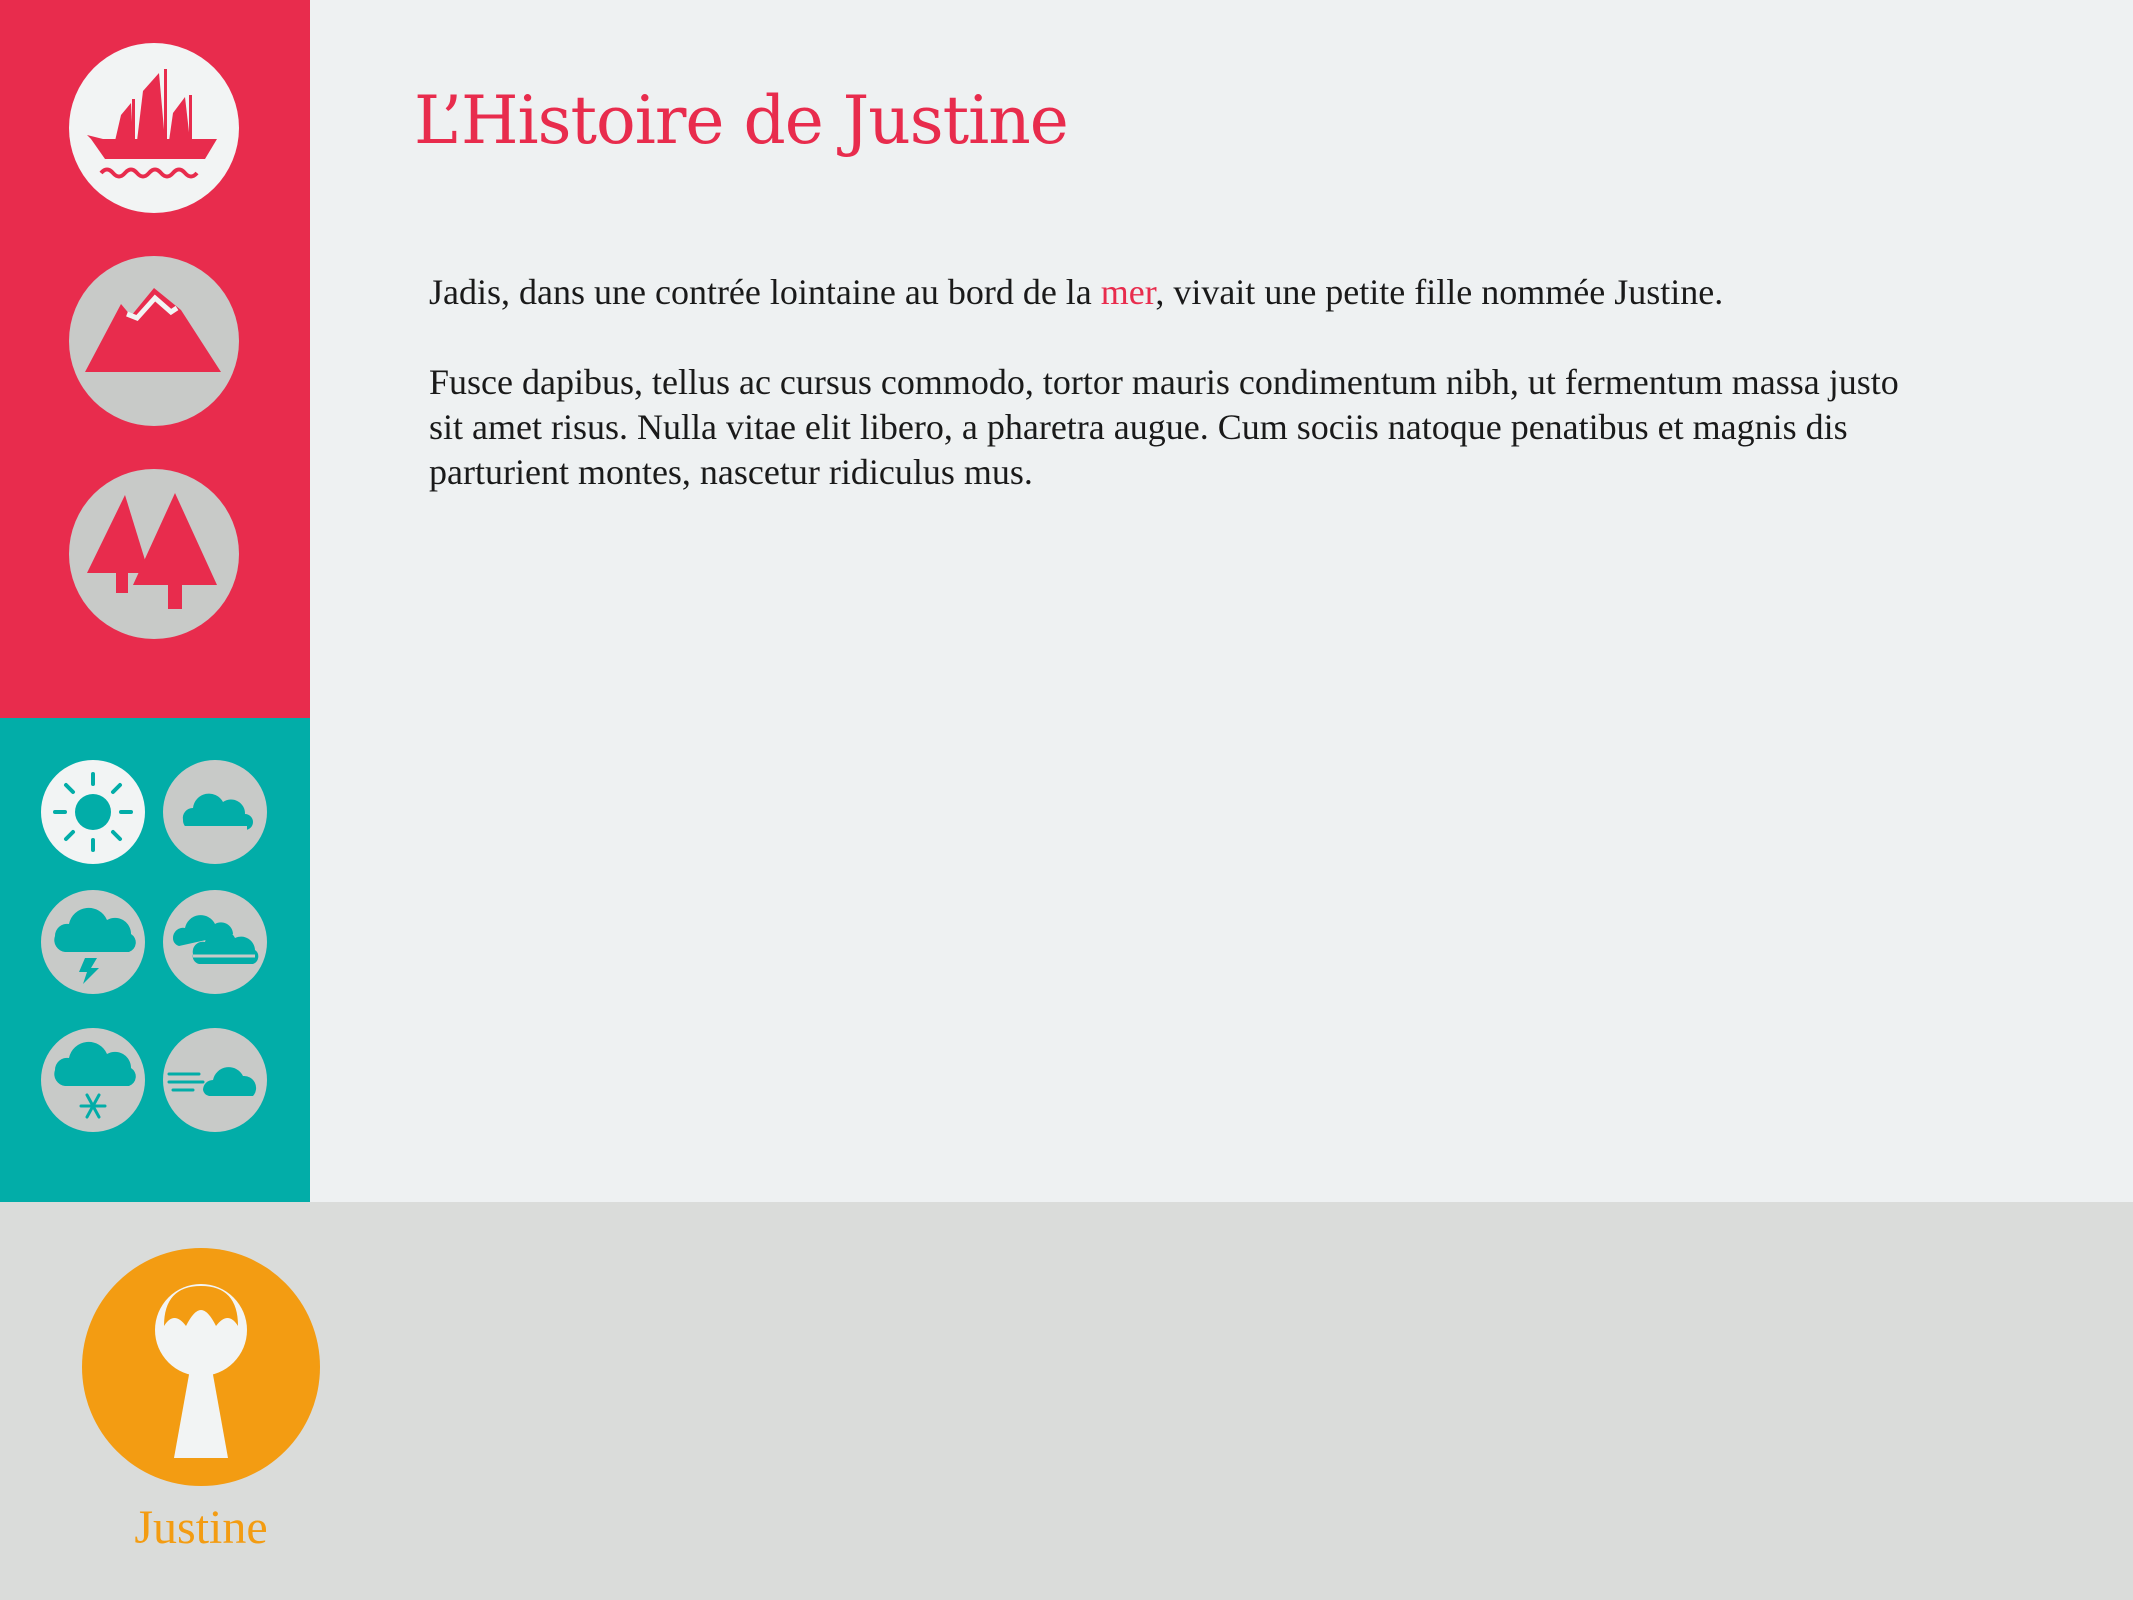 The image size is (2133, 1600). I want to click on scene-forest-button, so click(154, 554).